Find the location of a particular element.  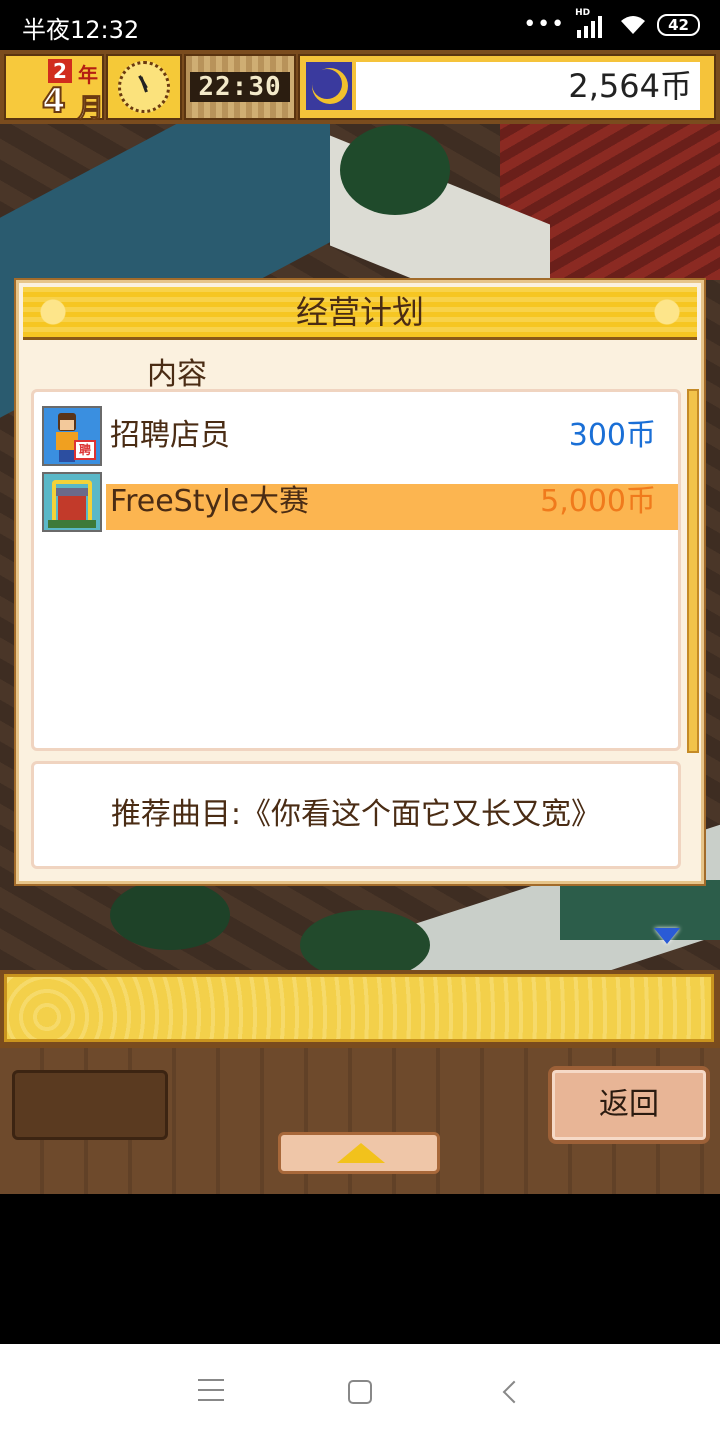

home-icon is located at coordinates (360, 1392).